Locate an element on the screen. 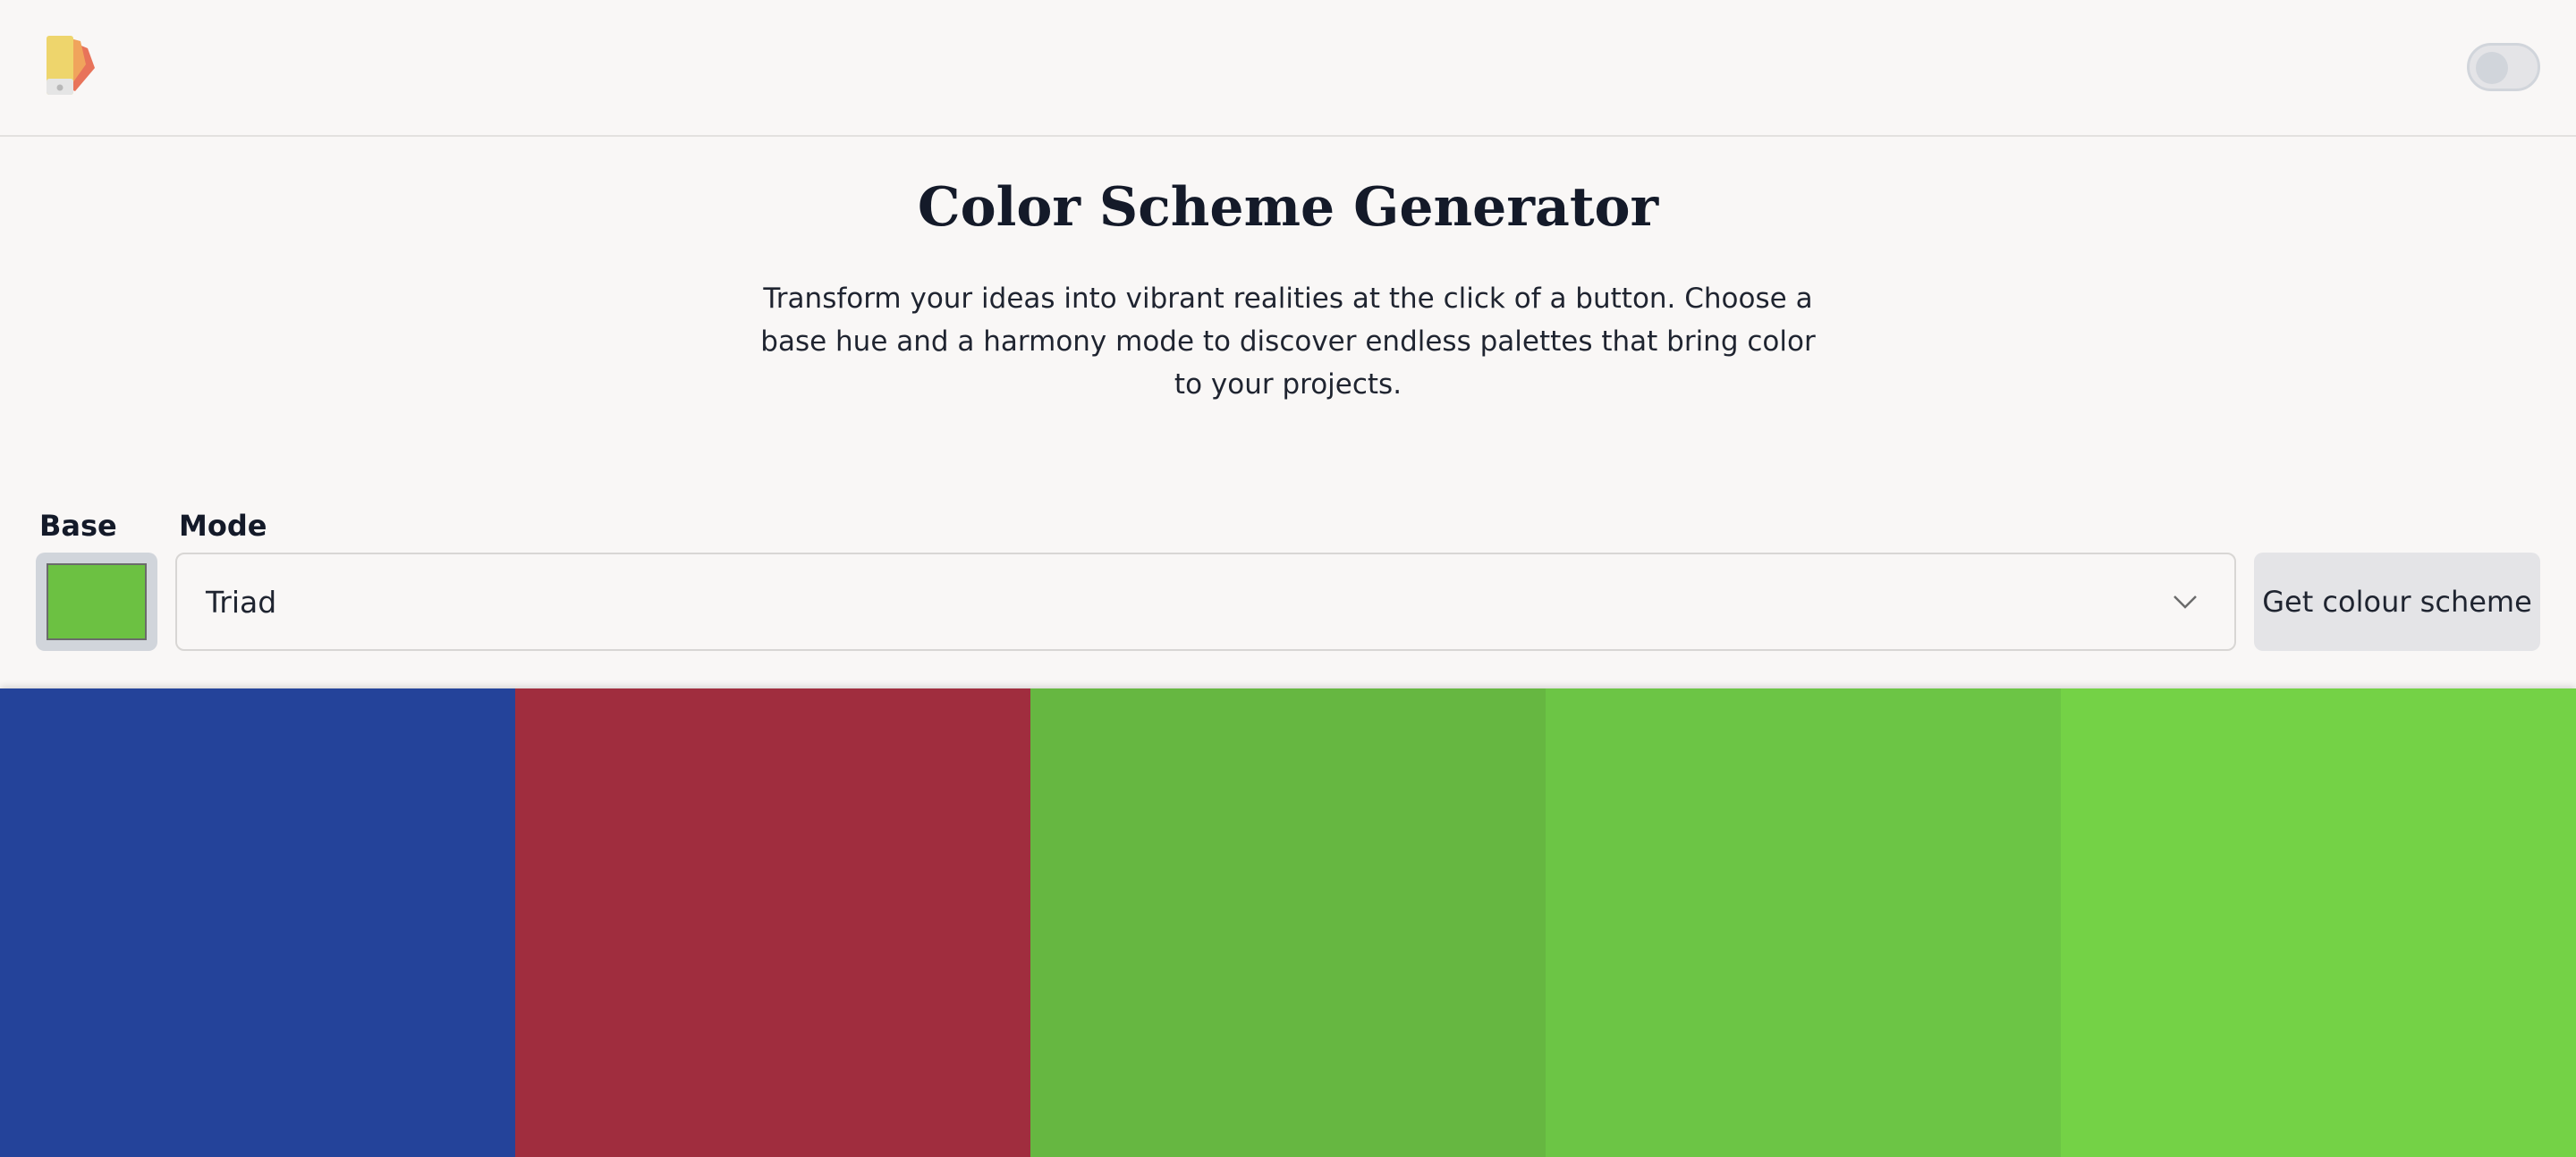 The image size is (2576, 1157). palette-swatch-icon is located at coordinates (71, 65).